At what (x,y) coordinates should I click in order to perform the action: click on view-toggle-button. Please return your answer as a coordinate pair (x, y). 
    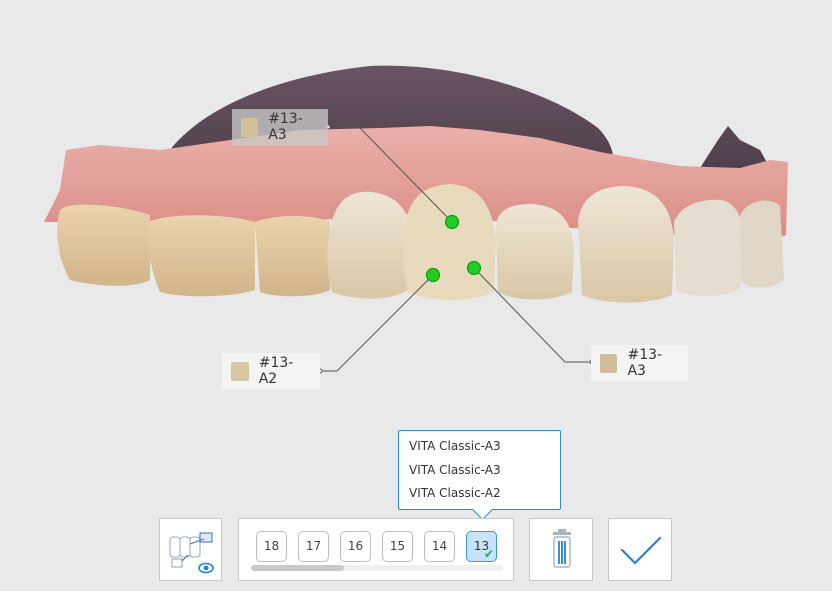
    Looking at the image, I should click on (190, 549).